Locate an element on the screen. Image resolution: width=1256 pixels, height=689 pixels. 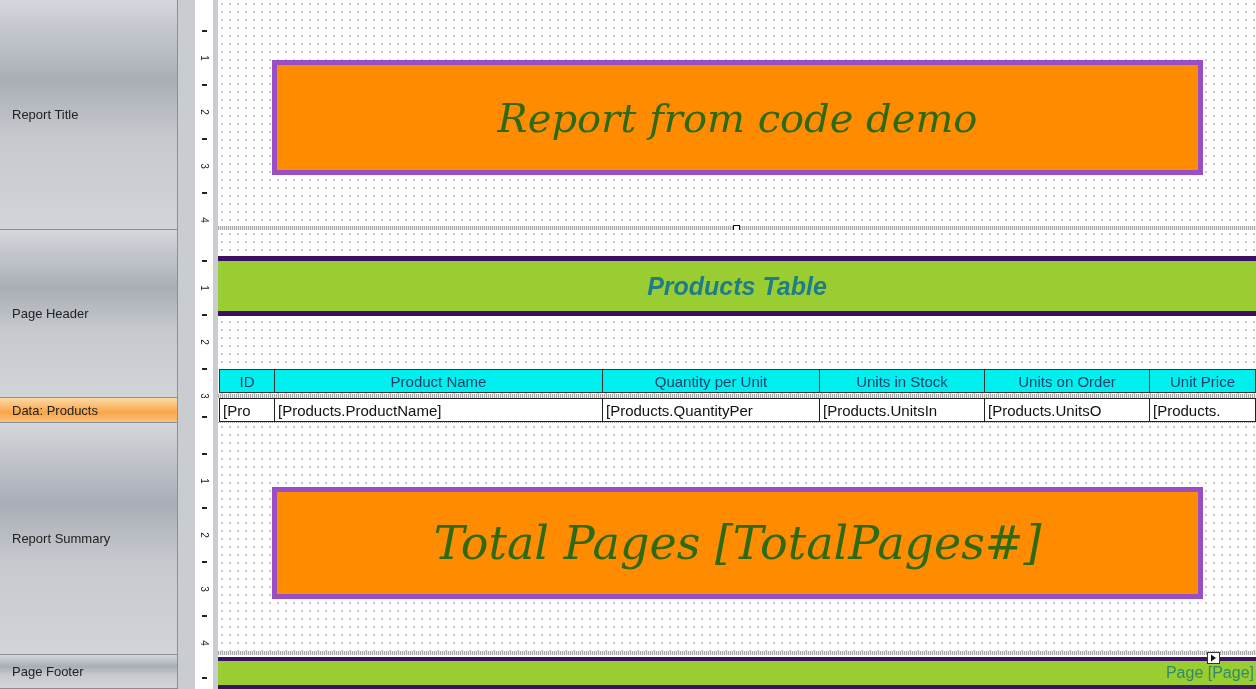
table-cell: [Products.QuantityPer is located at coordinates (711, 410).